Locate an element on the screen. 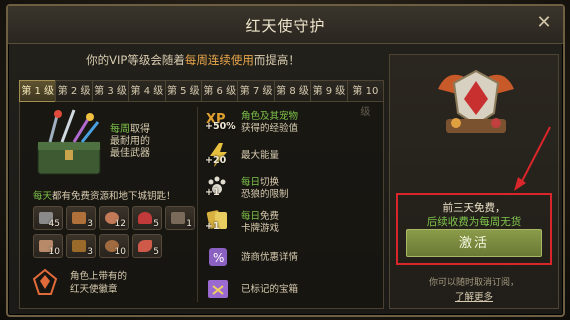 The image size is (570, 320). benefit-text: 已标记的宝箱 is located at coordinates (269, 290).